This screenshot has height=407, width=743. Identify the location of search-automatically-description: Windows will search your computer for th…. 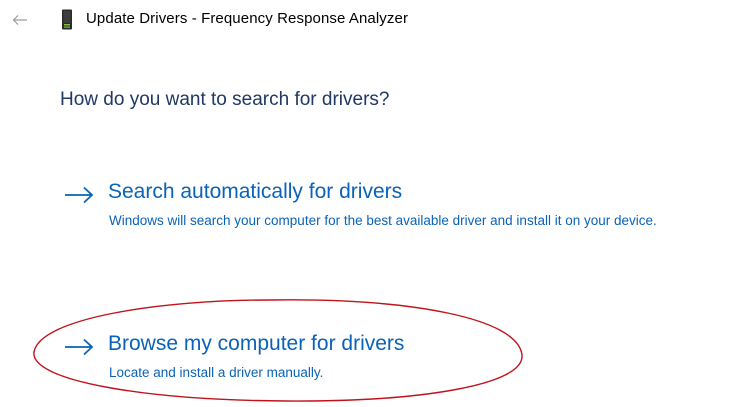
(383, 220).